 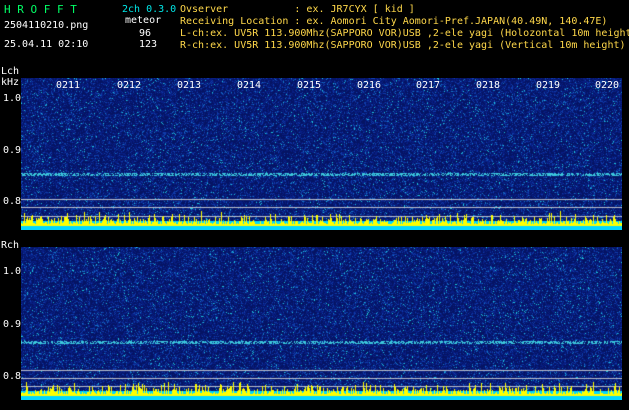 I want to click on rch-ytick-1: 1.0, so click(x=12, y=271).